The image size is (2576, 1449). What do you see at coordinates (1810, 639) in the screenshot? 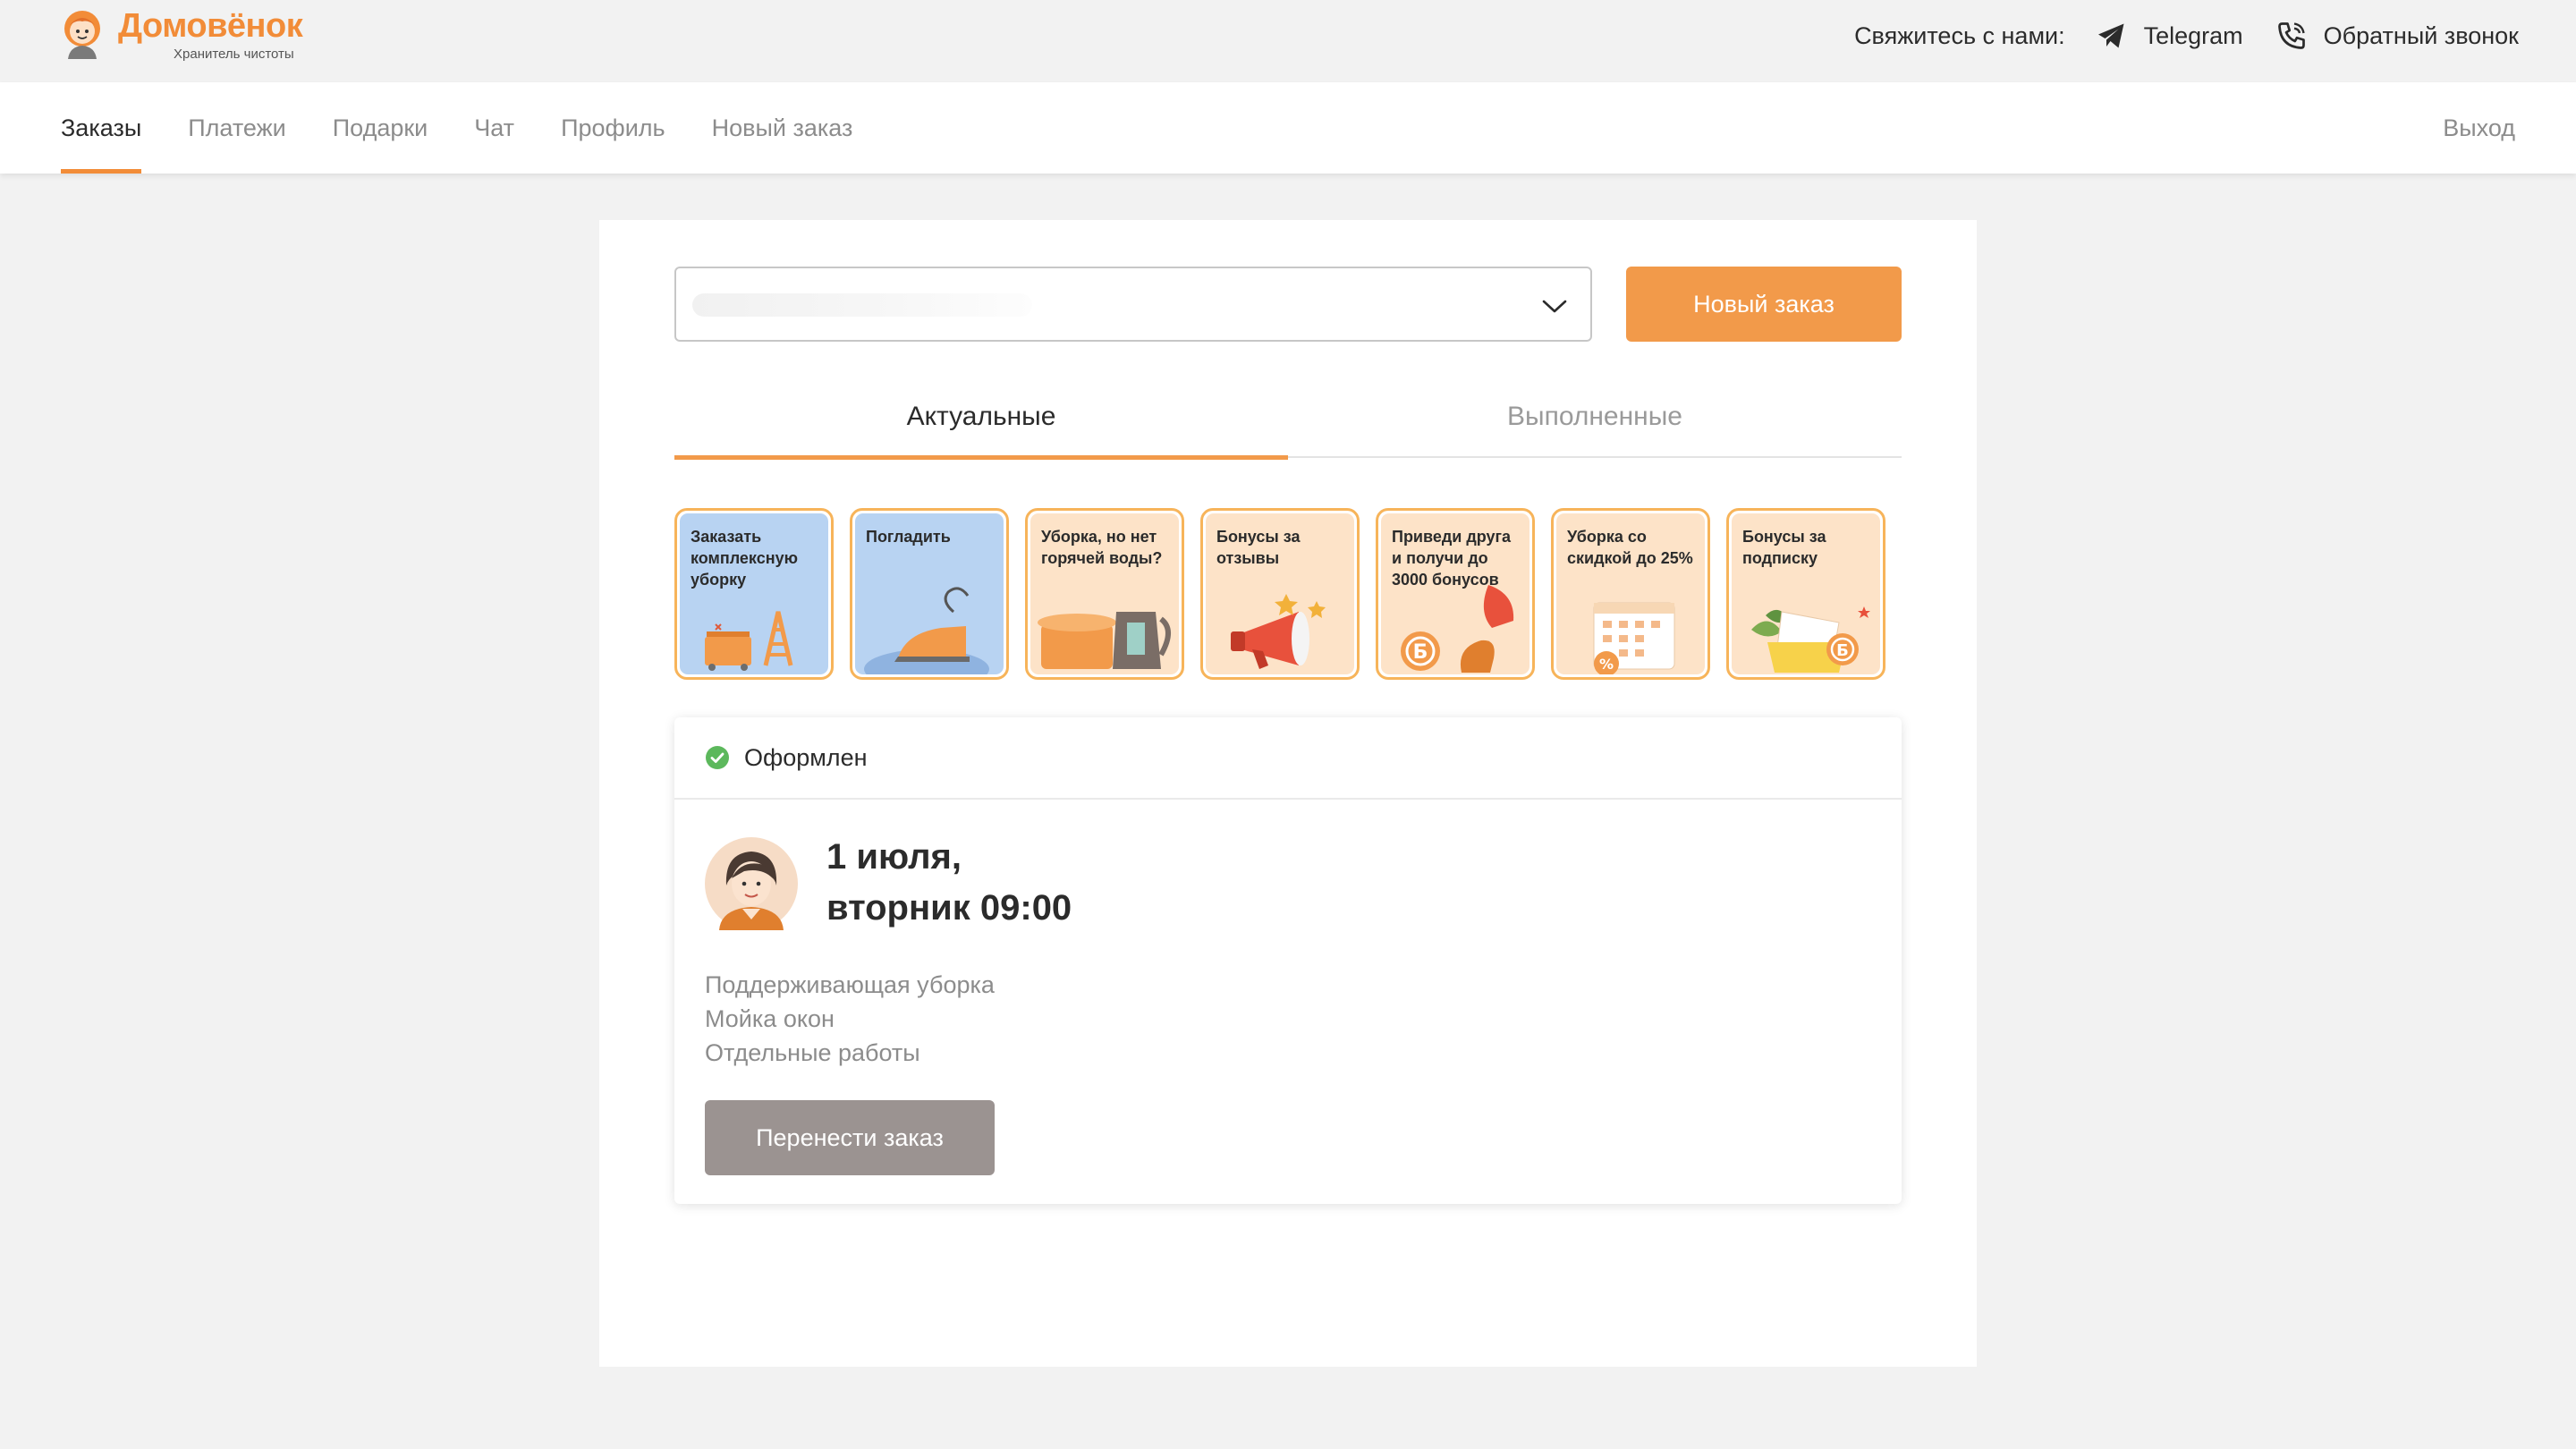
I see `gift-coin-icon: Б` at bounding box center [1810, 639].